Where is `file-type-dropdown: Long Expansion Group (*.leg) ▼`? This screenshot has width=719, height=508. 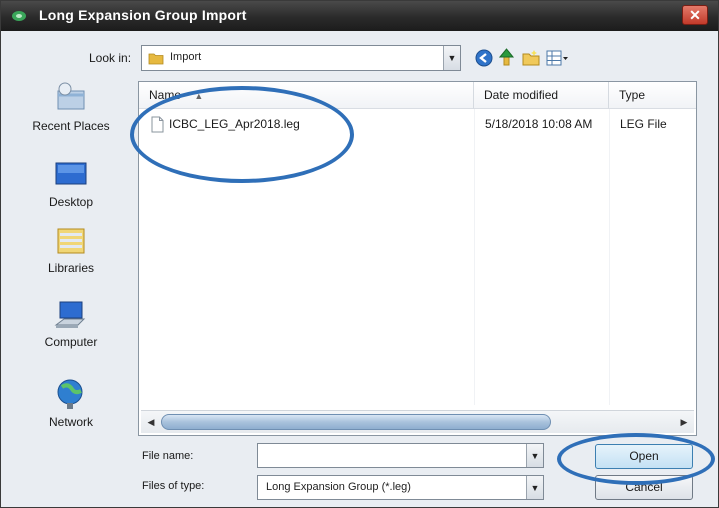 file-type-dropdown: Long Expansion Group (*.leg) ▼ is located at coordinates (400, 487).